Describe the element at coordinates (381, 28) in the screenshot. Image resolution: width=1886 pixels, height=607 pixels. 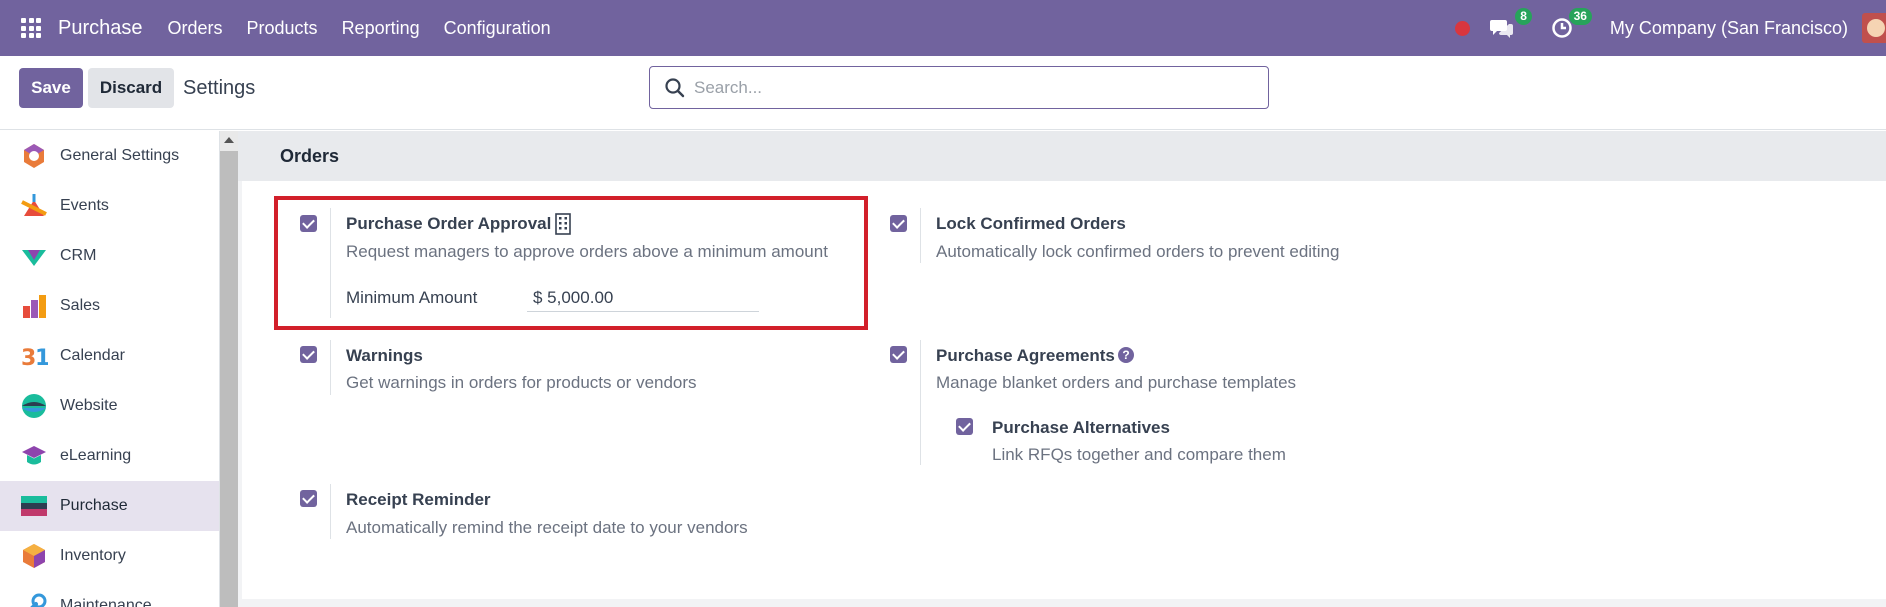
I see `menu-reporting: Reporting` at that location.